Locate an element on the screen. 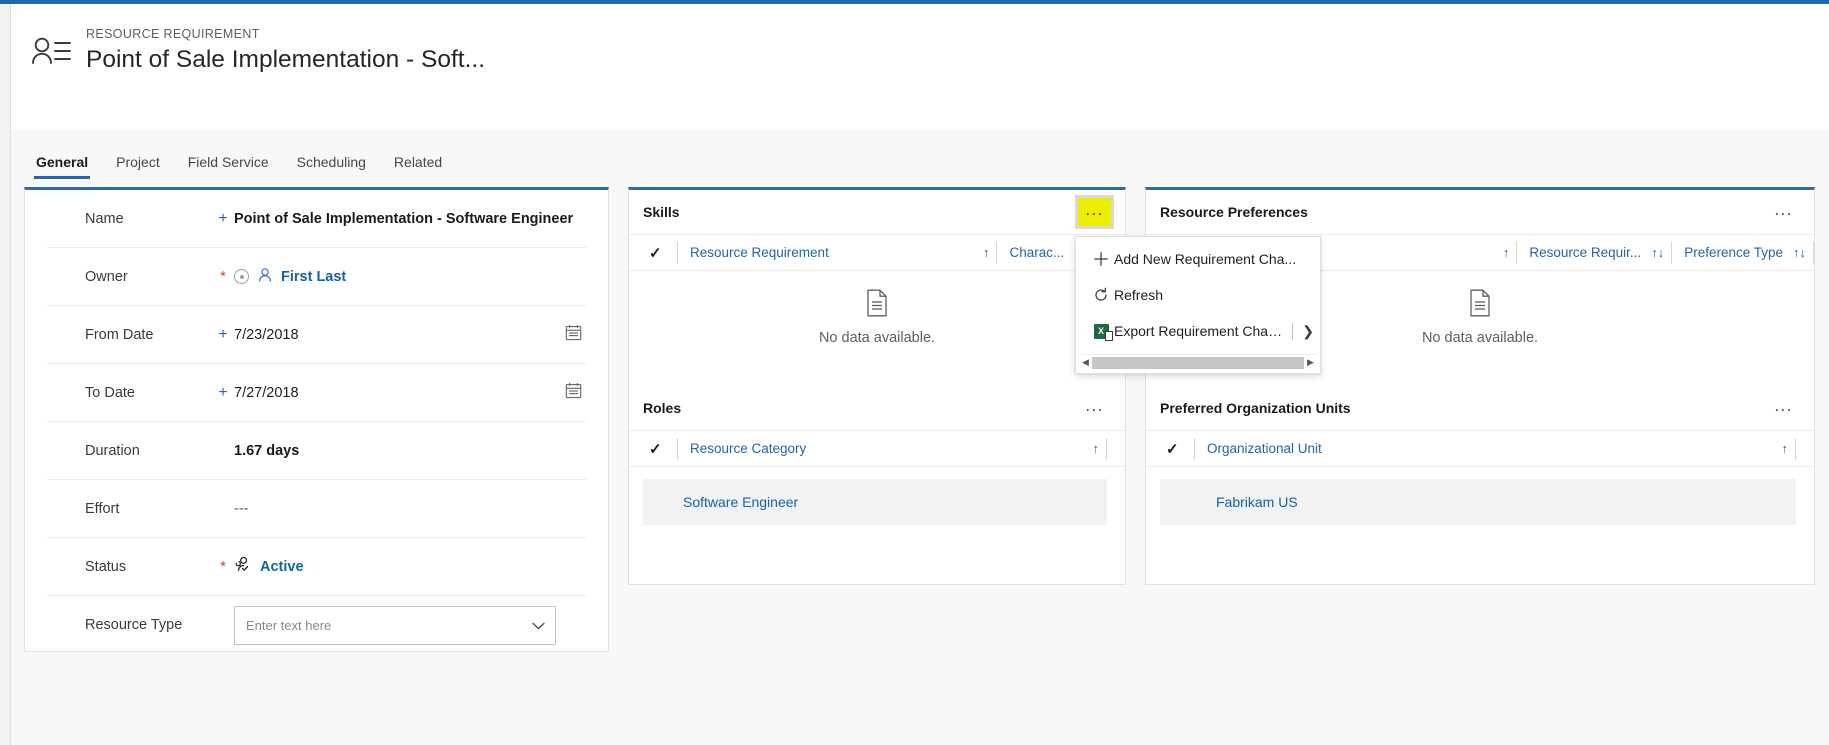 Image resolution: width=1829 pixels, height=745 pixels. field-row-status: Status * Active is located at coordinates (316, 567).